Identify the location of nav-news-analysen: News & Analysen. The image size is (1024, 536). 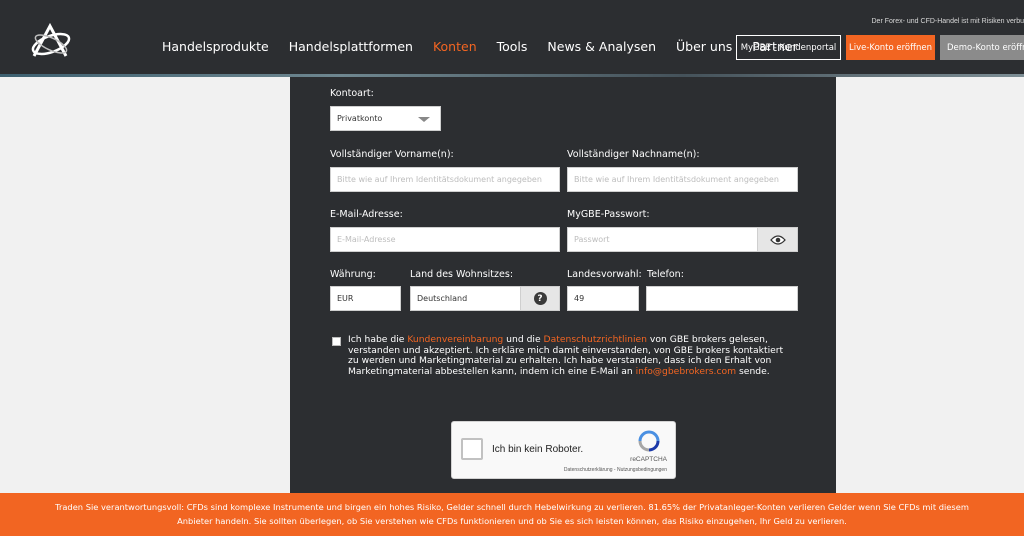
(601, 46).